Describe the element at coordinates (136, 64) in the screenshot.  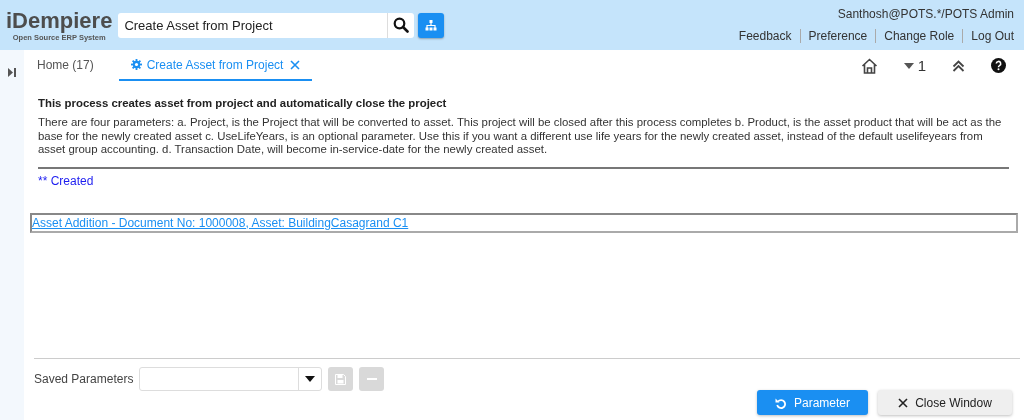
I see `gear-icon` at that location.